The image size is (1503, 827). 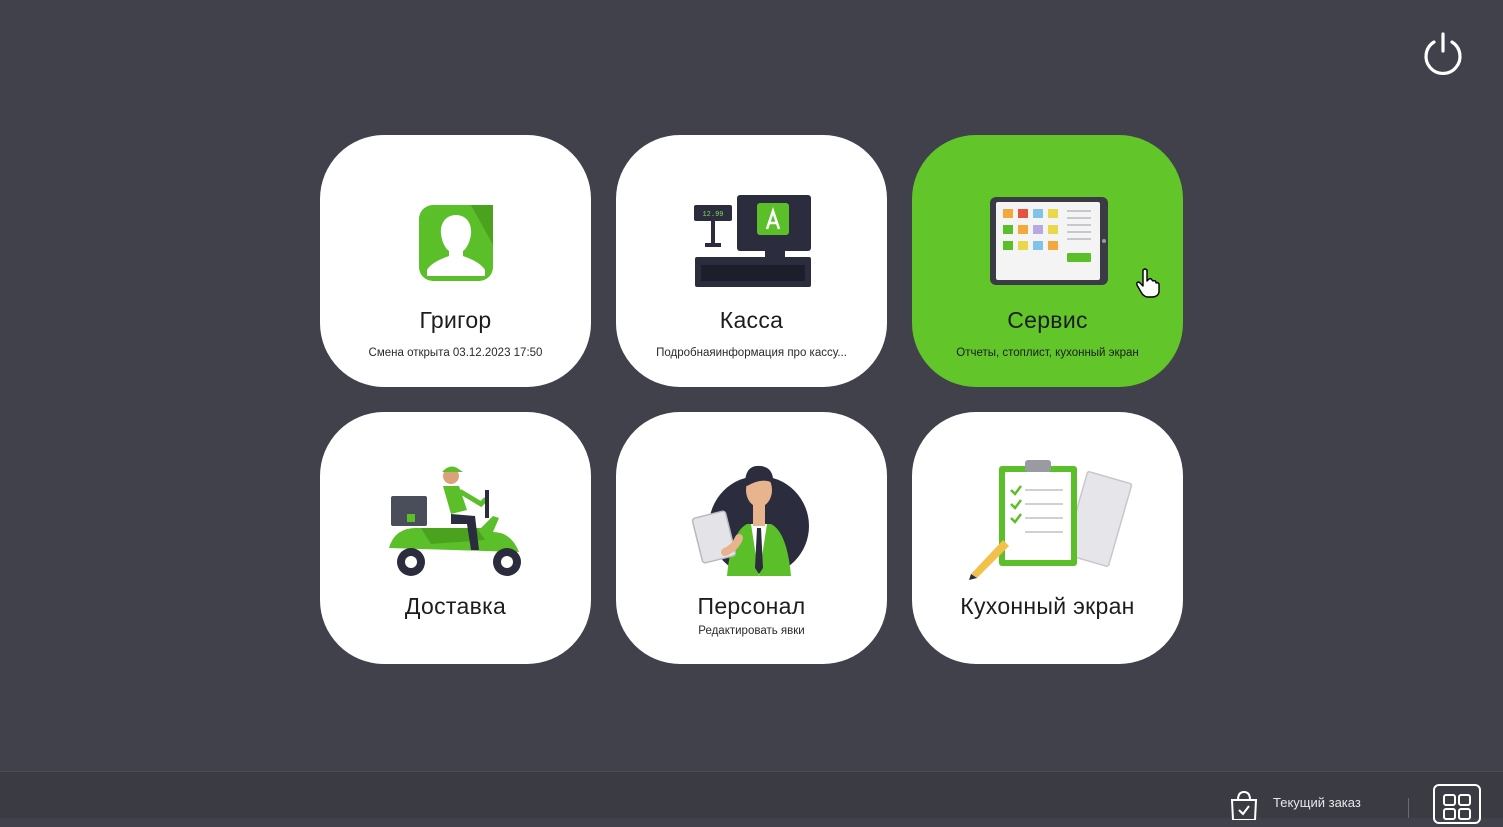 What do you see at coordinates (455, 320) in the screenshot?
I see `tile-title: Григор` at bounding box center [455, 320].